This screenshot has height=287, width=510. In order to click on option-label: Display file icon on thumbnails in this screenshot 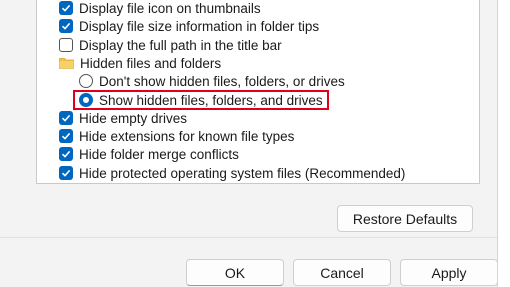, I will do `click(170, 8)`.